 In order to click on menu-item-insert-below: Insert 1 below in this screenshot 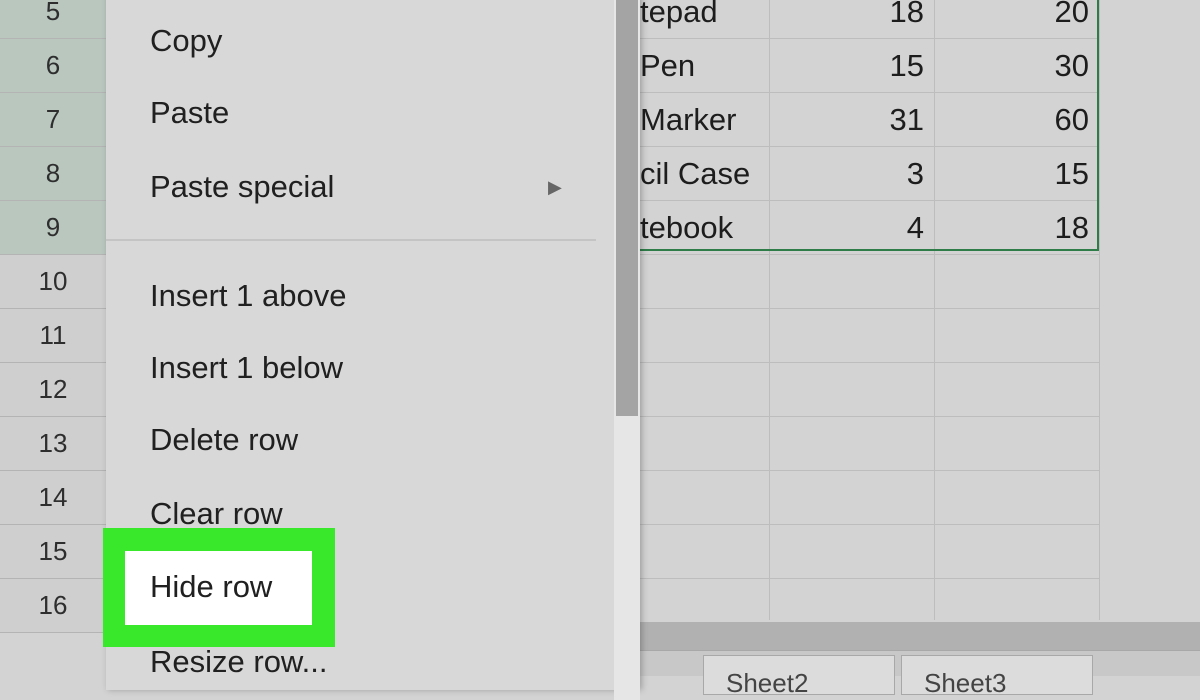, I will do `click(246, 368)`.